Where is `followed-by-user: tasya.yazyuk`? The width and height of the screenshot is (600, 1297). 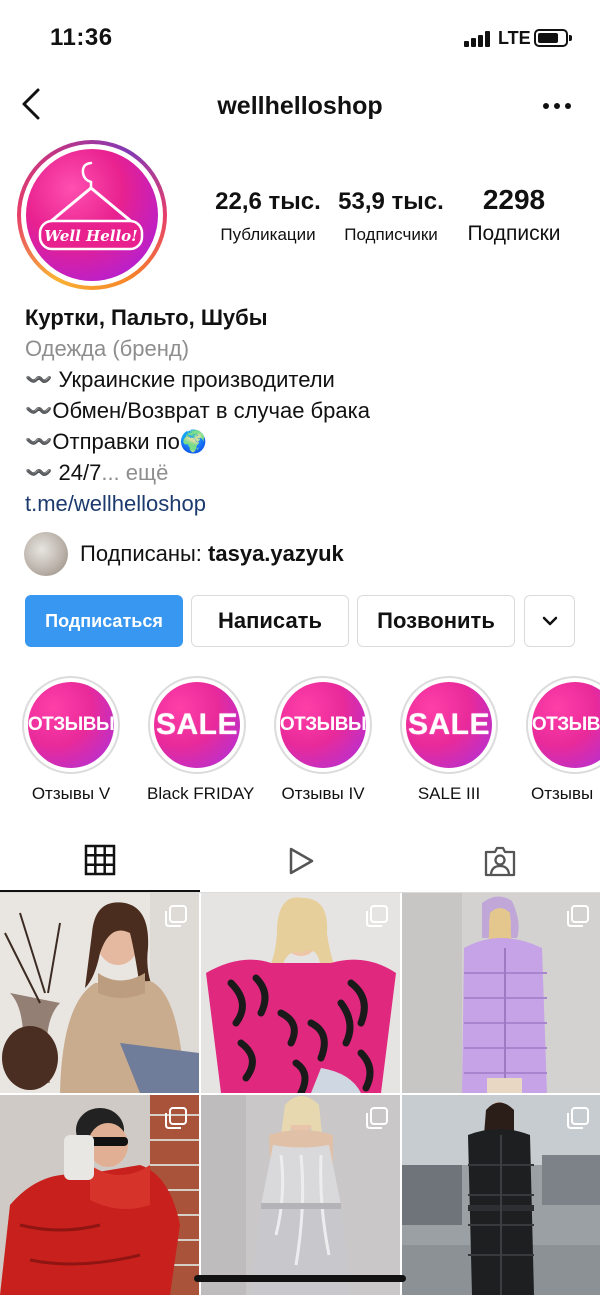 followed-by-user: tasya.yazyuk is located at coordinates (276, 553).